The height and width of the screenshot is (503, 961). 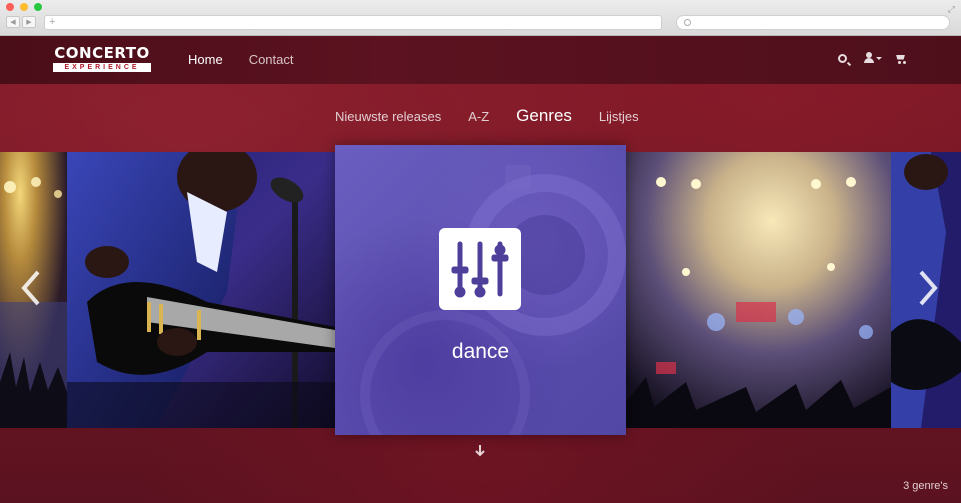 I want to click on window-controls, so click(x=24, y=7).